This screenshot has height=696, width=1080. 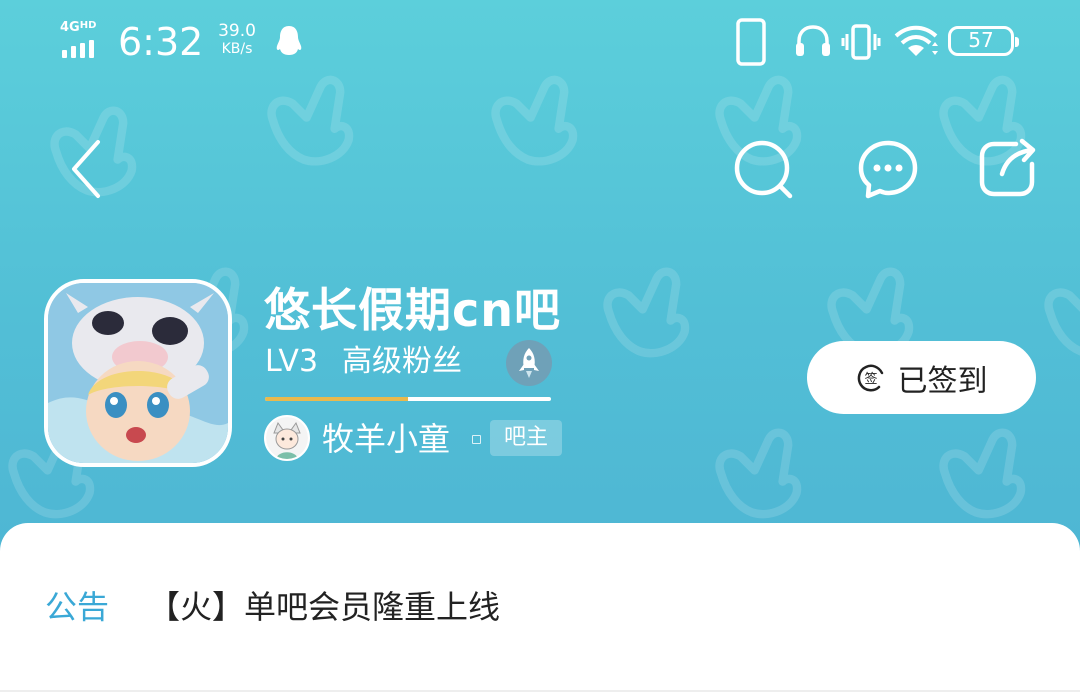 I want to click on level-progress-bar, so click(x=408, y=399).